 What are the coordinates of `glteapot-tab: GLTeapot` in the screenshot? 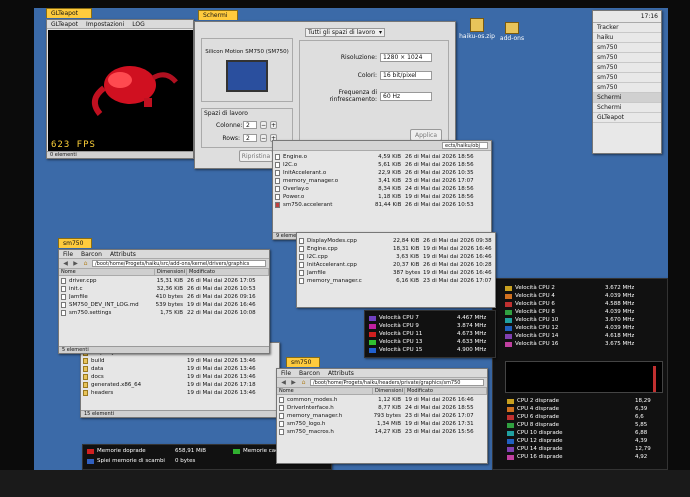 It's located at (69, 13).